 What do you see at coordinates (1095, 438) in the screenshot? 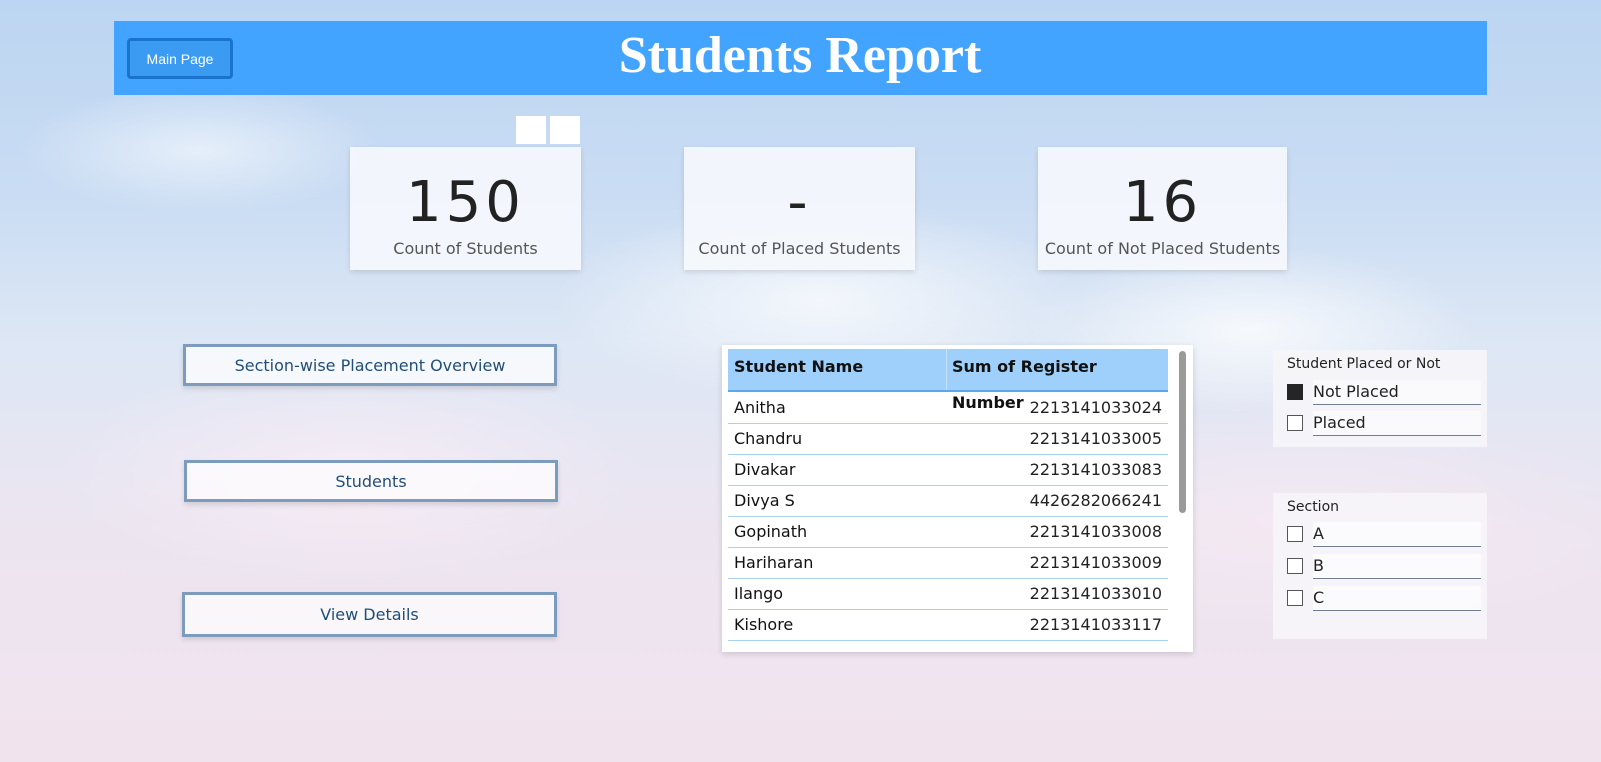
I see `cell-register-number: 2213141033005` at bounding box center [1095, 438].